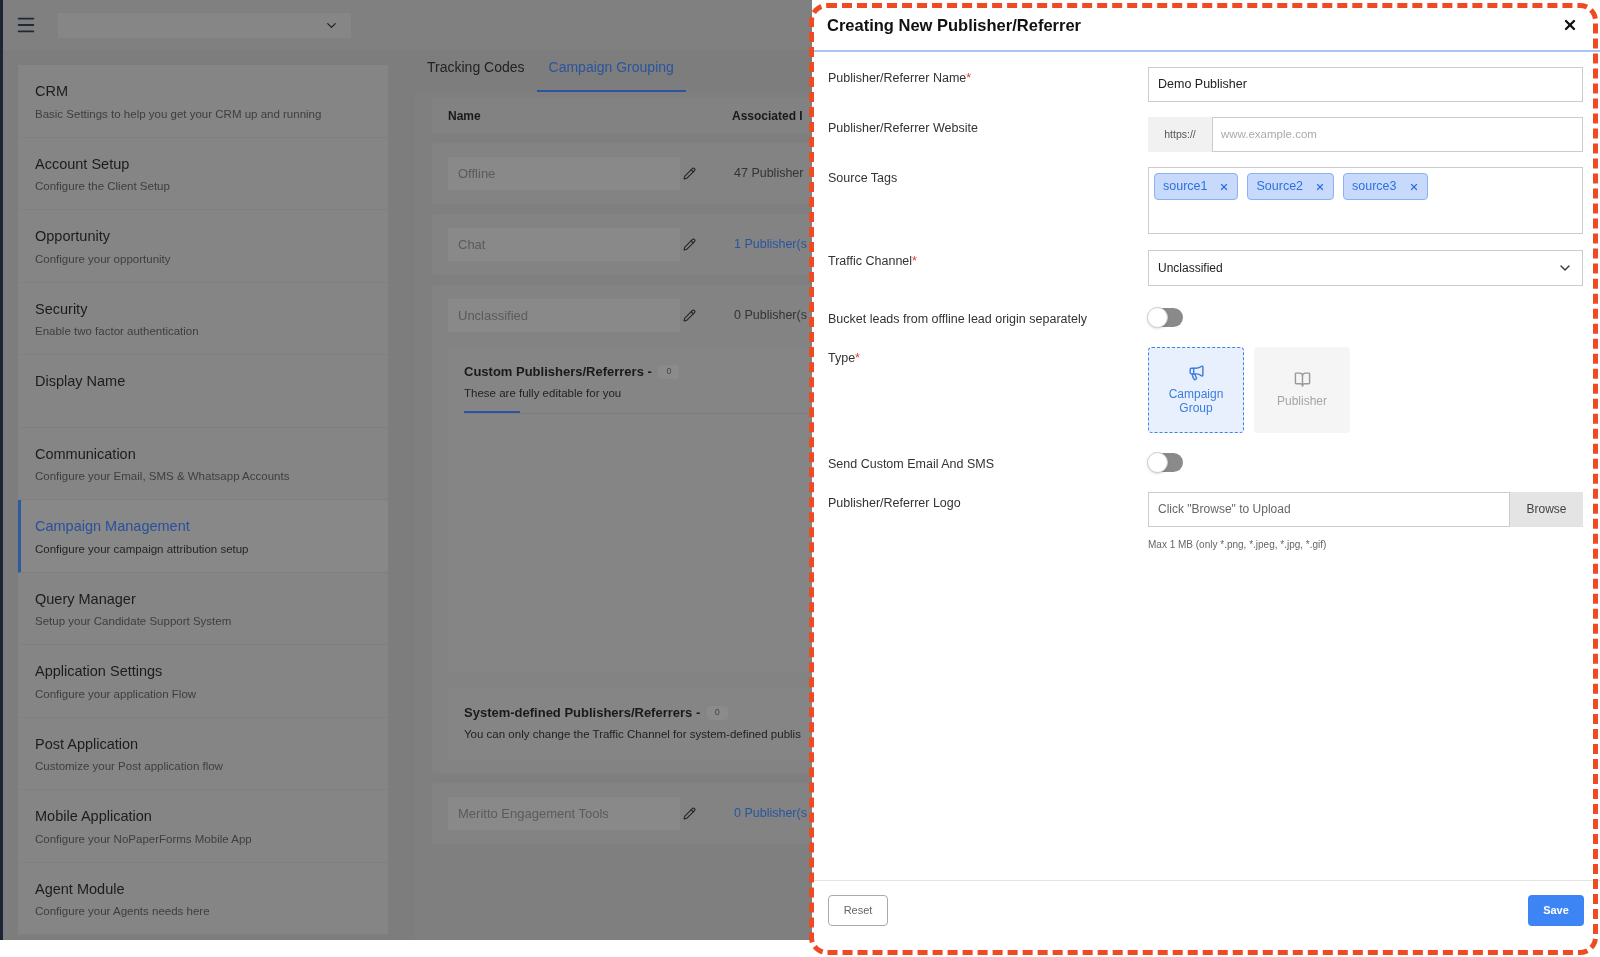 This screenshot has width=1600, height=957. What do you see at coordinates (863, 178) in the screenshot?
I see `field-label: Source Tags` at bounding box center [863, 178].